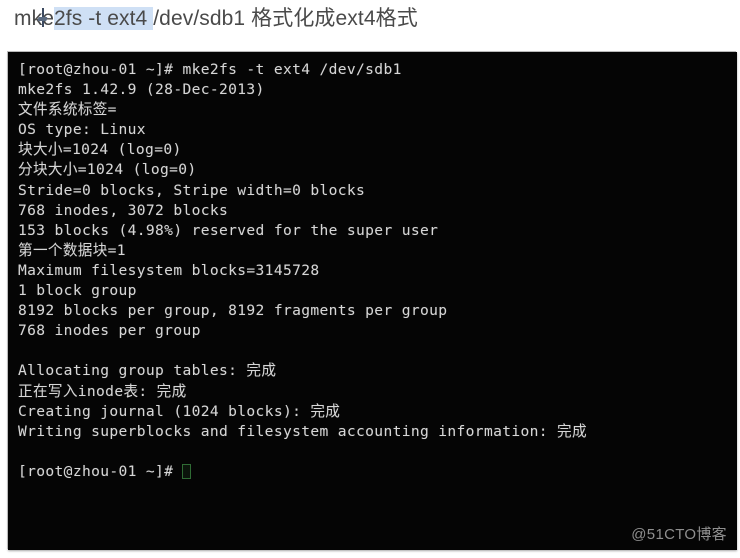  I want to click on terminal-line-text: OS type: Linux, so click(82, 130).